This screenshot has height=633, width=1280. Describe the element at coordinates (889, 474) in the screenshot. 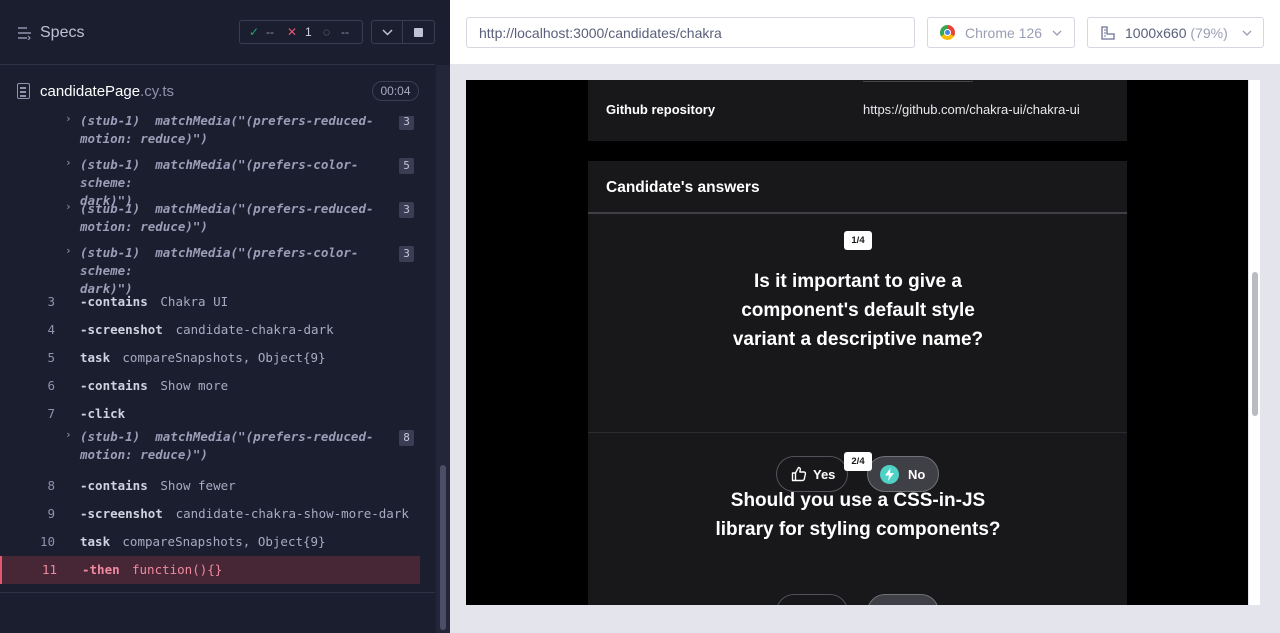

I see `lightning-icon` at that location.